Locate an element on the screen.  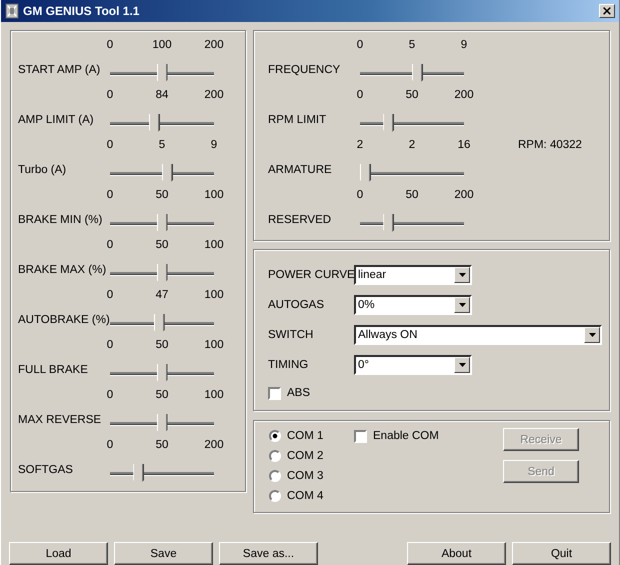
slider-label: MAX REVERSE is located at coordinates (60, 420).